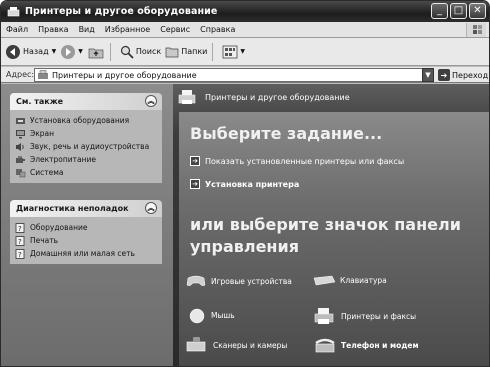 Image resolution: width=490 pixels, height=367 pixels. I want to click on cp-label: Принтеры и факсы, so click(379, 316).